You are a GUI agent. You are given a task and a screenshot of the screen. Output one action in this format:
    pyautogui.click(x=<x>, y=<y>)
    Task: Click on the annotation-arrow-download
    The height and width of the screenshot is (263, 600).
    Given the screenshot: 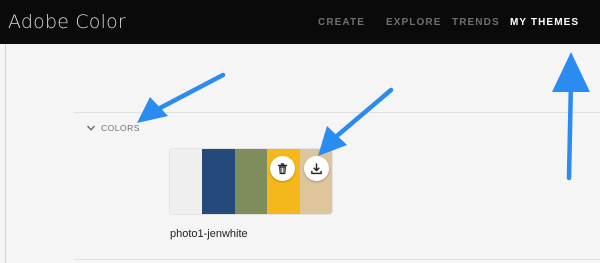 What is the action you would take?
    pyautogui.click(x=356, y=121)
    